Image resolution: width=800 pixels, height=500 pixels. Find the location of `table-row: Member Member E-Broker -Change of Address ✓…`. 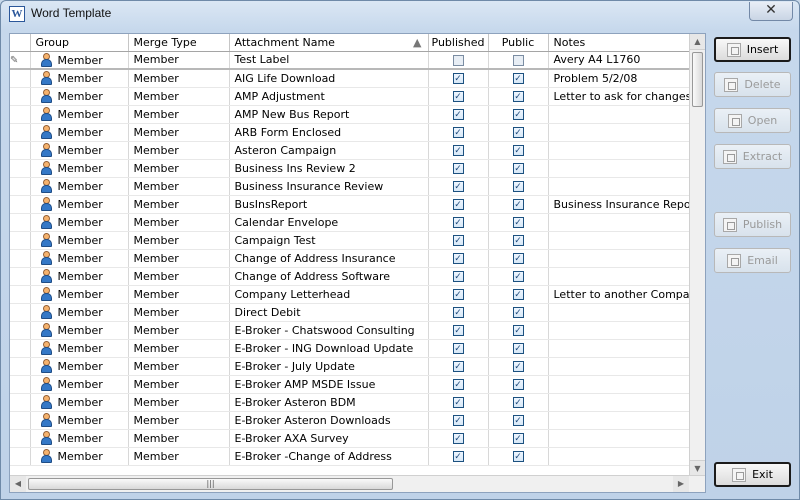

table-row: Member Member E-Broker -Change of Address ✓… is located at coordinates (350, 456).